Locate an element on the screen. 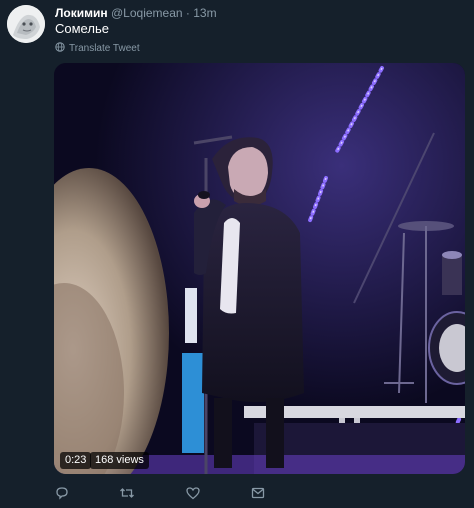 Image resolution: width=474 pixels, height=508 pixels. translate-tweet-link: Translate Tweet is located at coordinates (97, 49).